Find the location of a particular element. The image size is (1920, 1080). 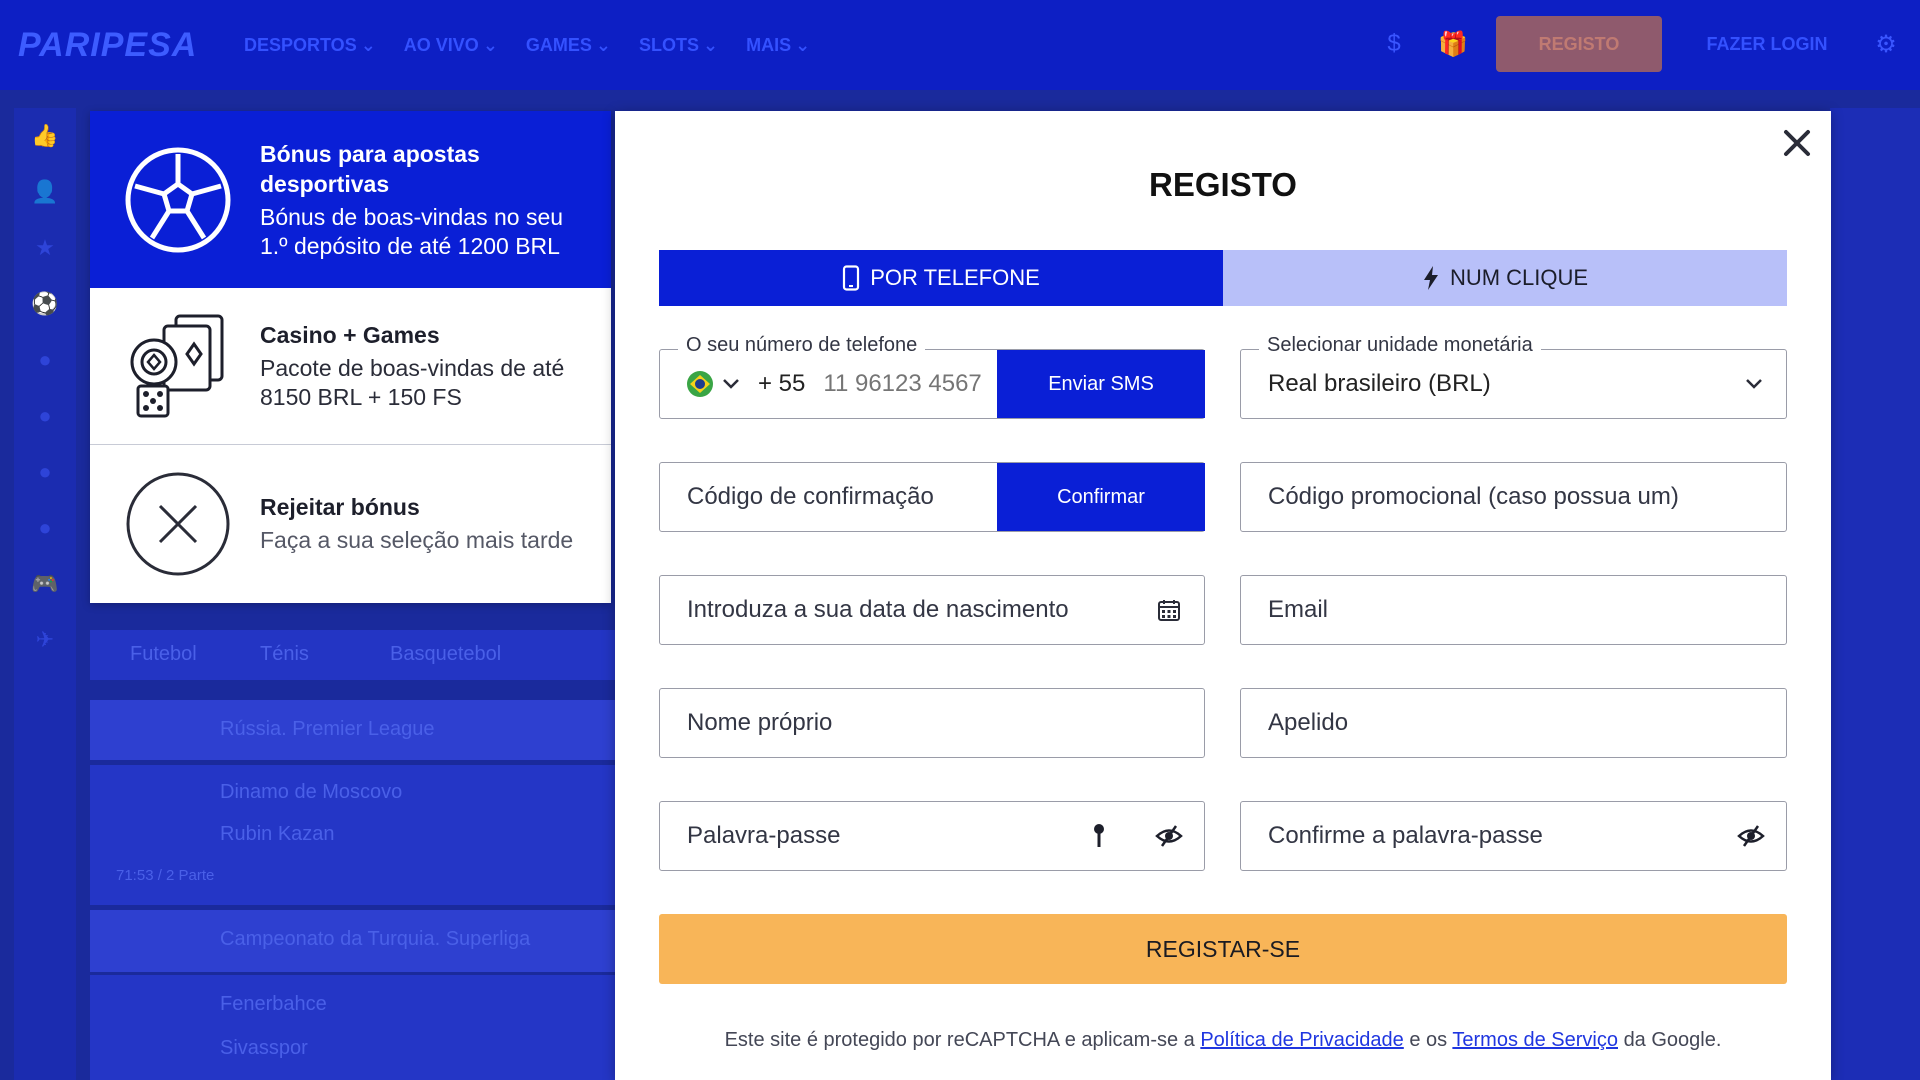

nav-games: GAMES ⌄ is located at coordinates (568, 45).